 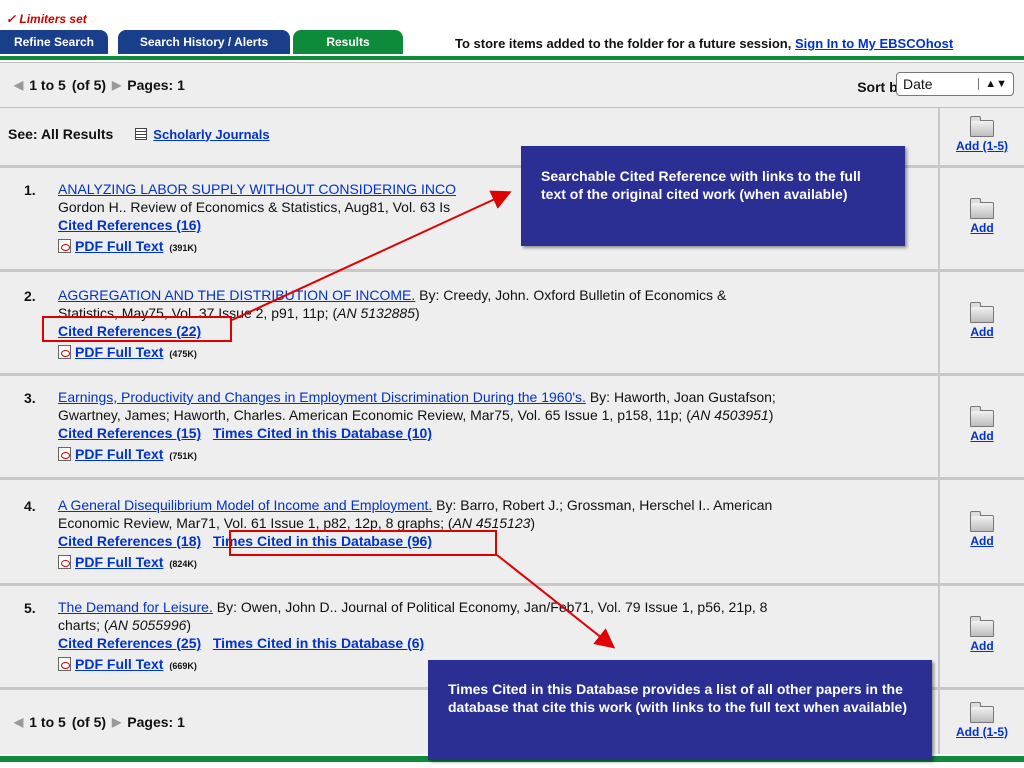 I want to click on times-cited-link: Times Cited in this Database (6), so click(x=318, y=643).